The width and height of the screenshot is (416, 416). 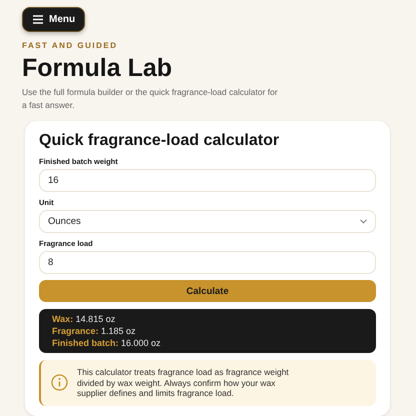 What do you see at coordinates (94, 331) in the screenshot?
I see `result-line: Fragrance: 1.185 oz` at bounding box center [94, 331].